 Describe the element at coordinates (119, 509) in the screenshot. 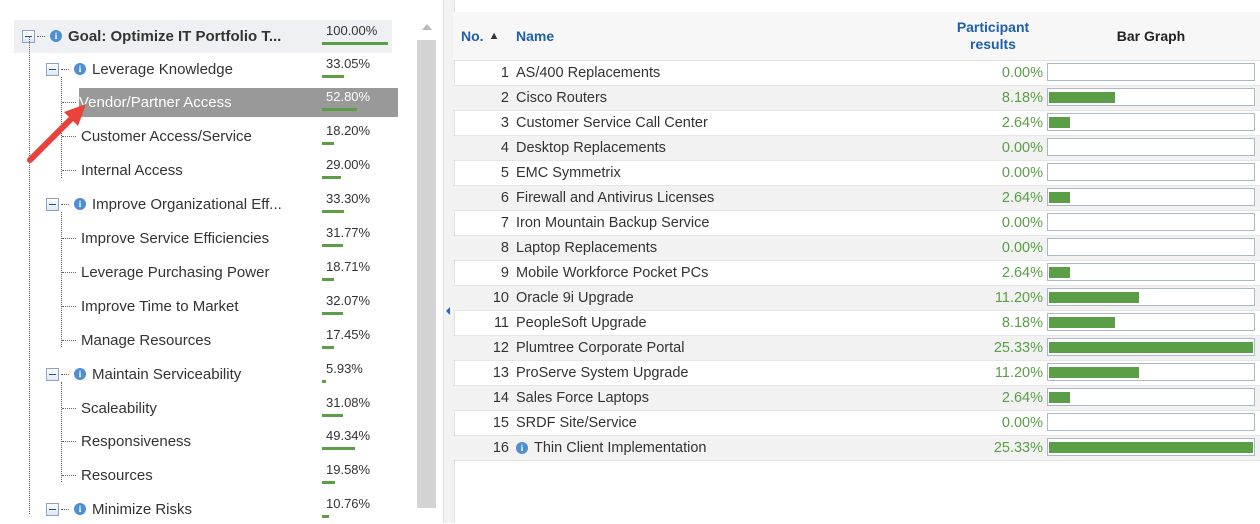

I see `tree-node-category: i Minimize Risks` at that location.